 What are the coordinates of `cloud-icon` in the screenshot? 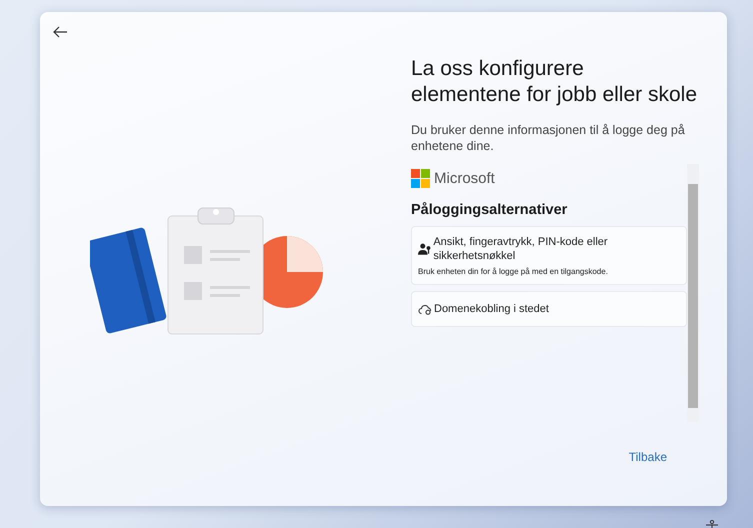 It's located at (425, 309).